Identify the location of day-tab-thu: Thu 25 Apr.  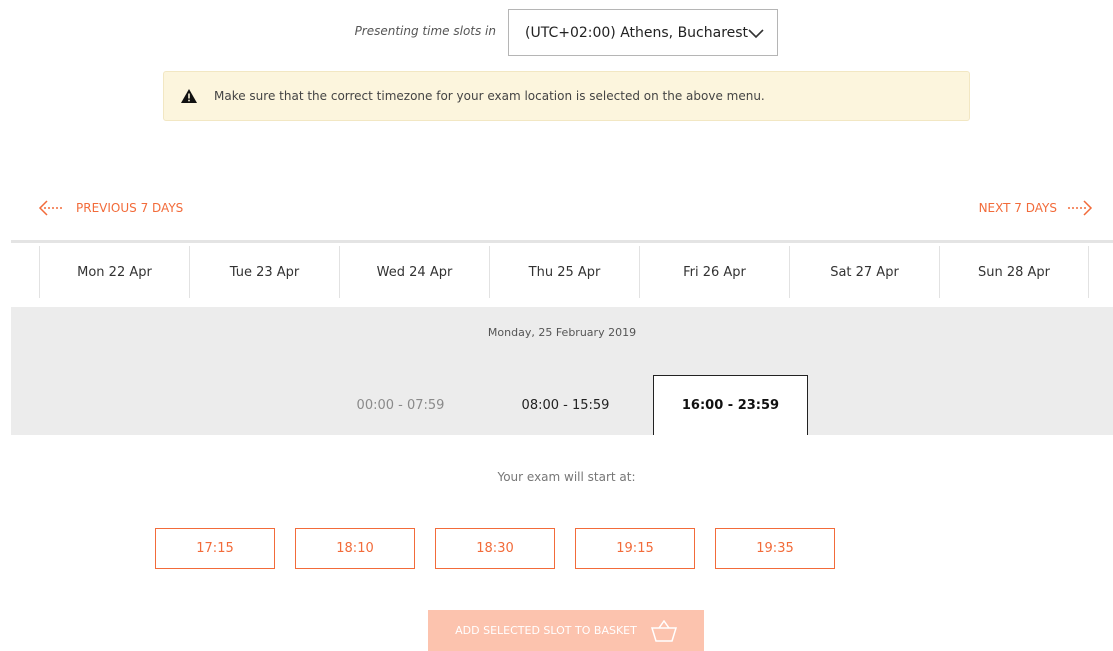
(564, 272).